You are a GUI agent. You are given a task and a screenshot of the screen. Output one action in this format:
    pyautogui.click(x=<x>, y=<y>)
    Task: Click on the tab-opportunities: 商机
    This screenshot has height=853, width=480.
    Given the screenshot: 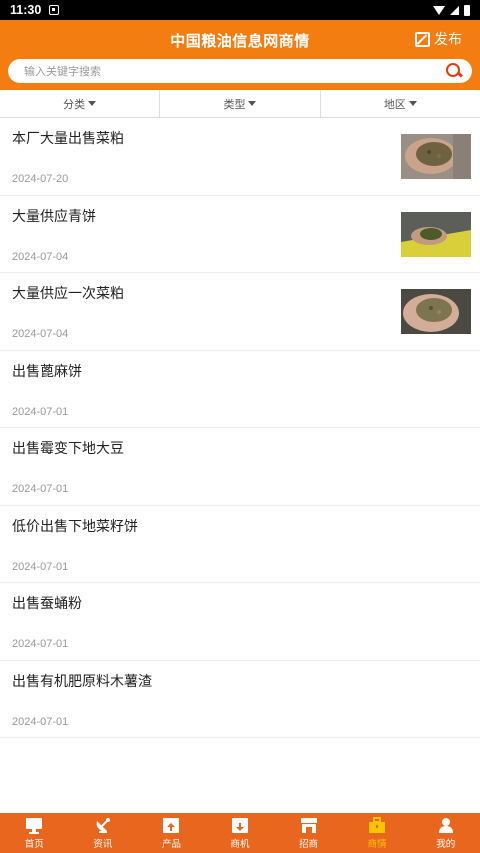 What is the action you would take?
    pyautogui.click(x=240, y=833)
    